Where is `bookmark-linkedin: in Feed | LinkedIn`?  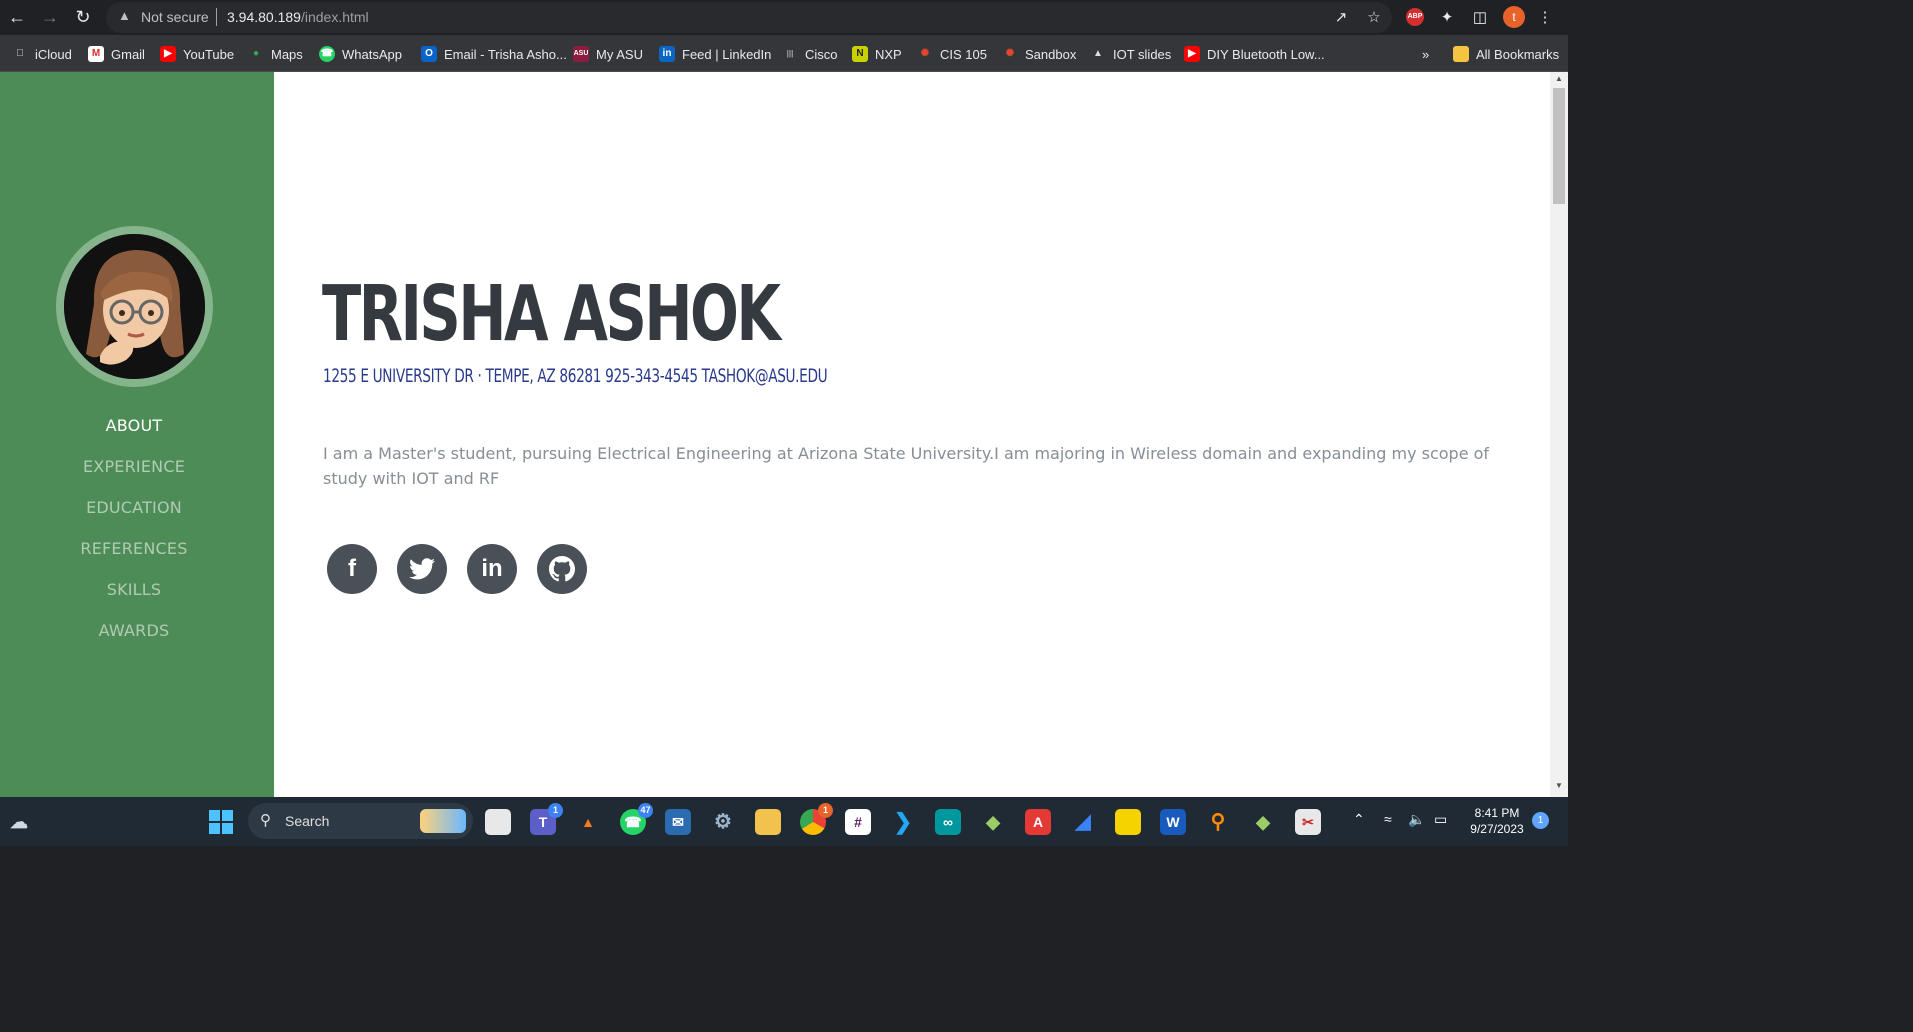
bookmark-linkedin: in Feed | LinkedIn is located at coordinates (715, 54).